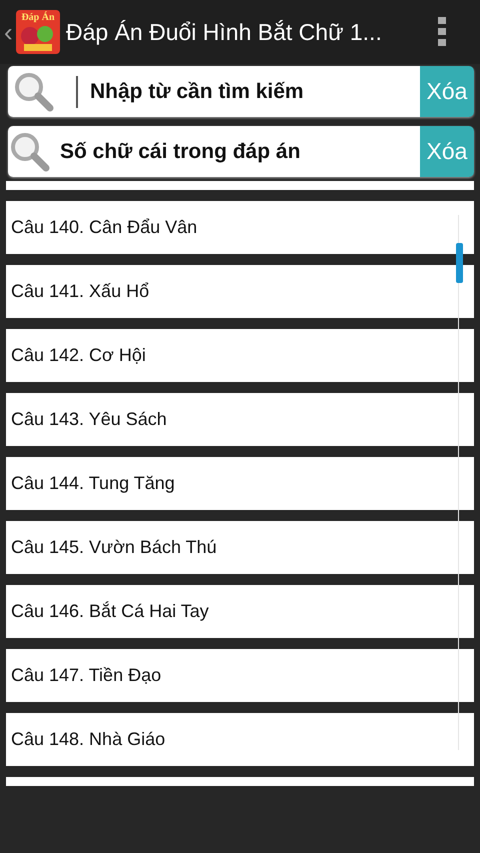 The image size is (480, 853). Describe the element at coordinates (240, 675) in the screenshot. I see `answer-item: Câu 147. Tiền Đạo` at that location.